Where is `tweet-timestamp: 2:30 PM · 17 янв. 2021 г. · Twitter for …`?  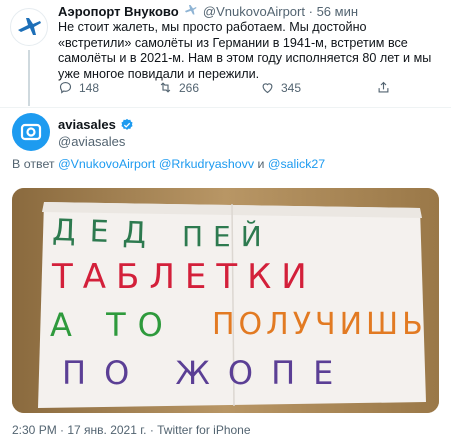
tweet-timestamp: 2:30 PM · 17 янв. 2021 г. · Twitter for … is located at coordinates (131, 430).